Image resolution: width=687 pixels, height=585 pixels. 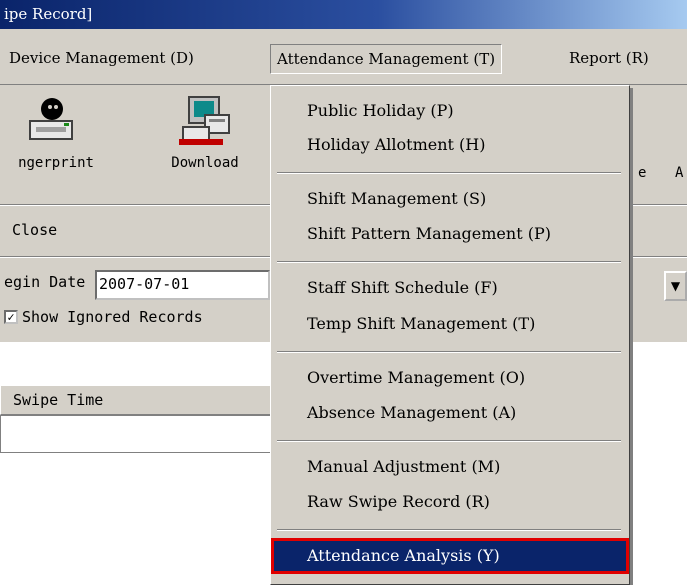 I want to click on menu-item-holiday-allotment: Holiday Allotment (H), so click(x=450, y=145).